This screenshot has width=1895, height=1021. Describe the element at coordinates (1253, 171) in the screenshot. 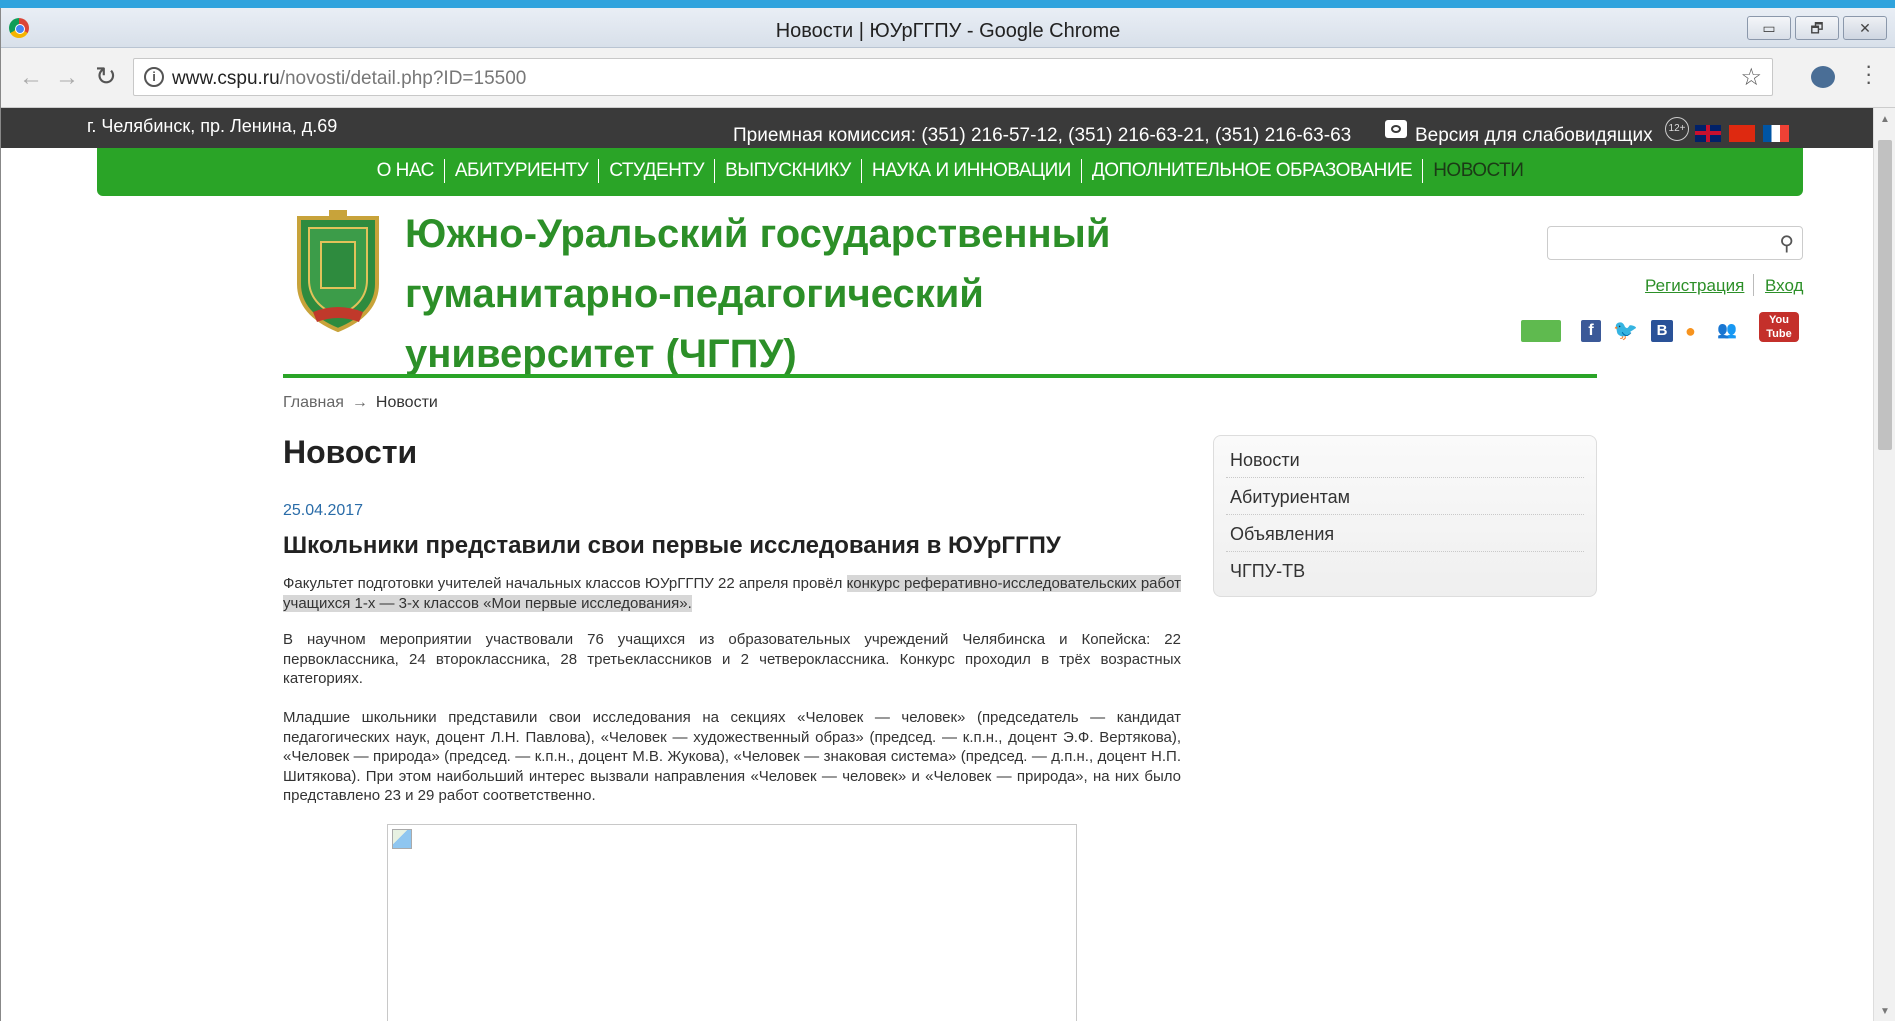

I see `nav-item-extra-education: ДОПОЛНИТЕЛЬНОЕ ОБРАЗОВАНИЕ` at that location.